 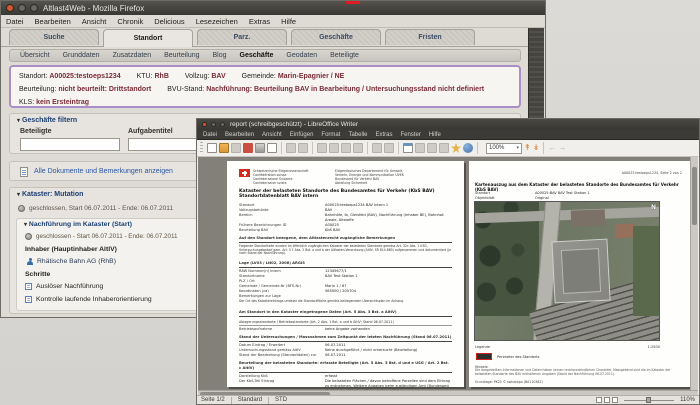 What do you see at coordinates (220, 55) in the screenshot?
I see `sub-tab: Blog` at bounding box center [220, 55].